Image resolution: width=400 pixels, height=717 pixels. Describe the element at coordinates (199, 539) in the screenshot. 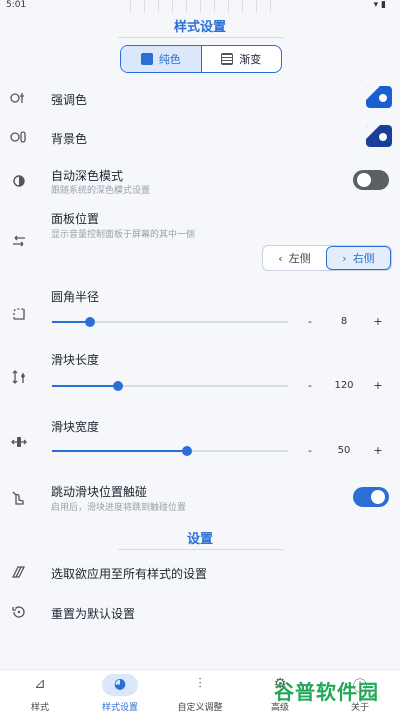

I see `settings-section-title: 设置` at that location.